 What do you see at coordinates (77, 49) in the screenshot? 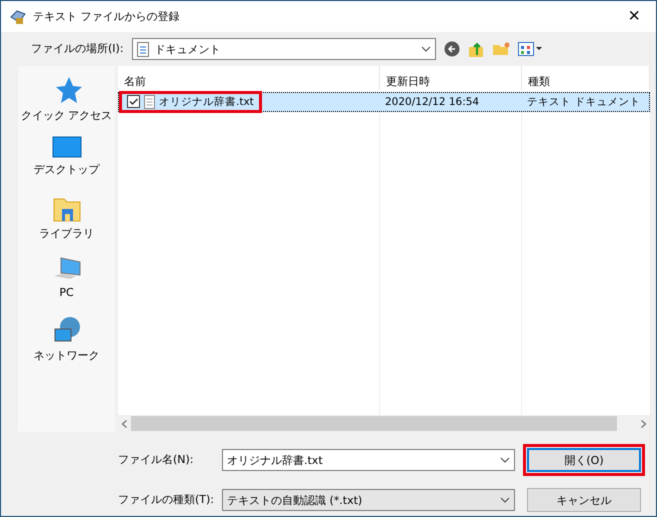
I see `location-label: ファイルの場所(I):` at bounding box center [77, 49].